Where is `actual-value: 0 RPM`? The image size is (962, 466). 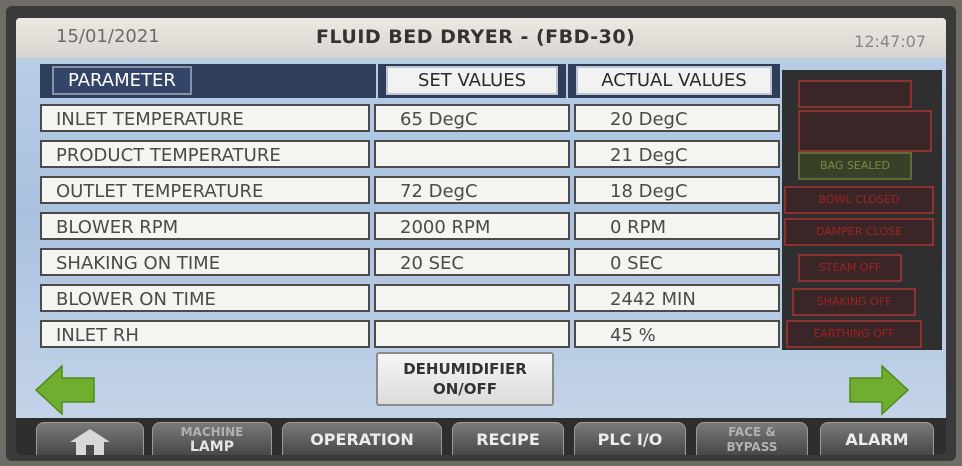
actual-value: 0 RPM is located at coordinates (677, 226).